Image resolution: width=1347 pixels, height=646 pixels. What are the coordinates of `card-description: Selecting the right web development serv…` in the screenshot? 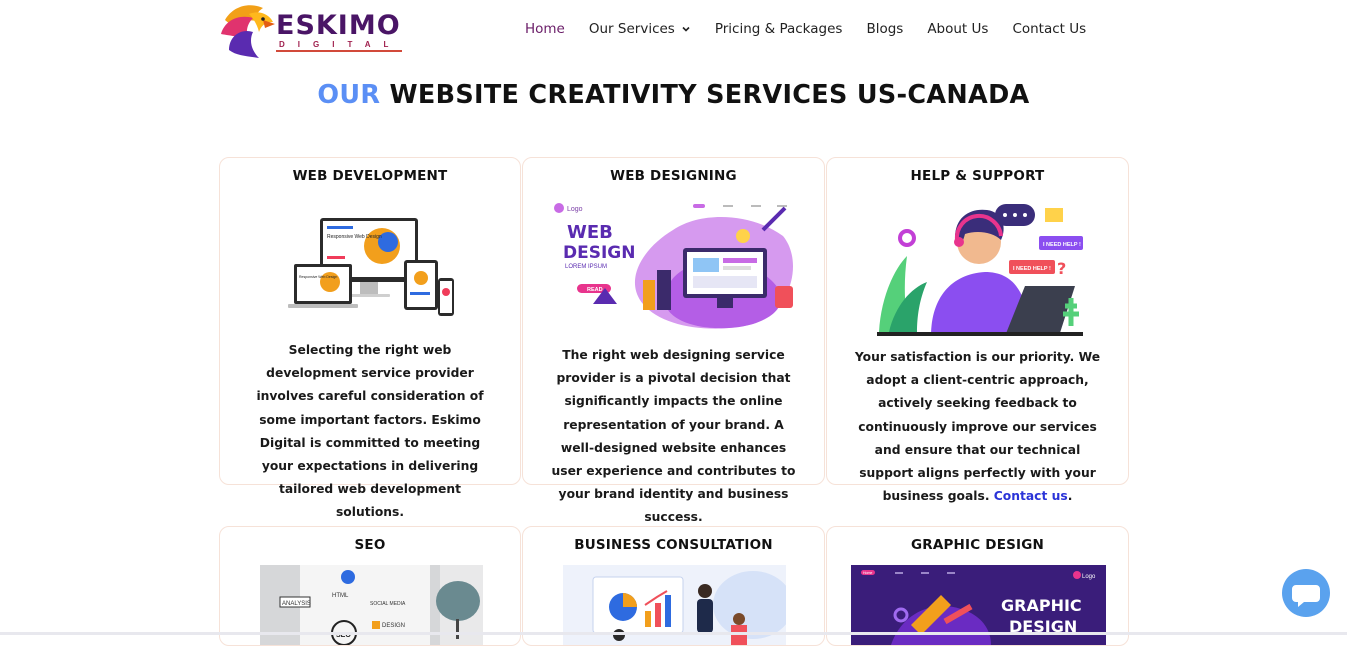 It's located at (370, 431).